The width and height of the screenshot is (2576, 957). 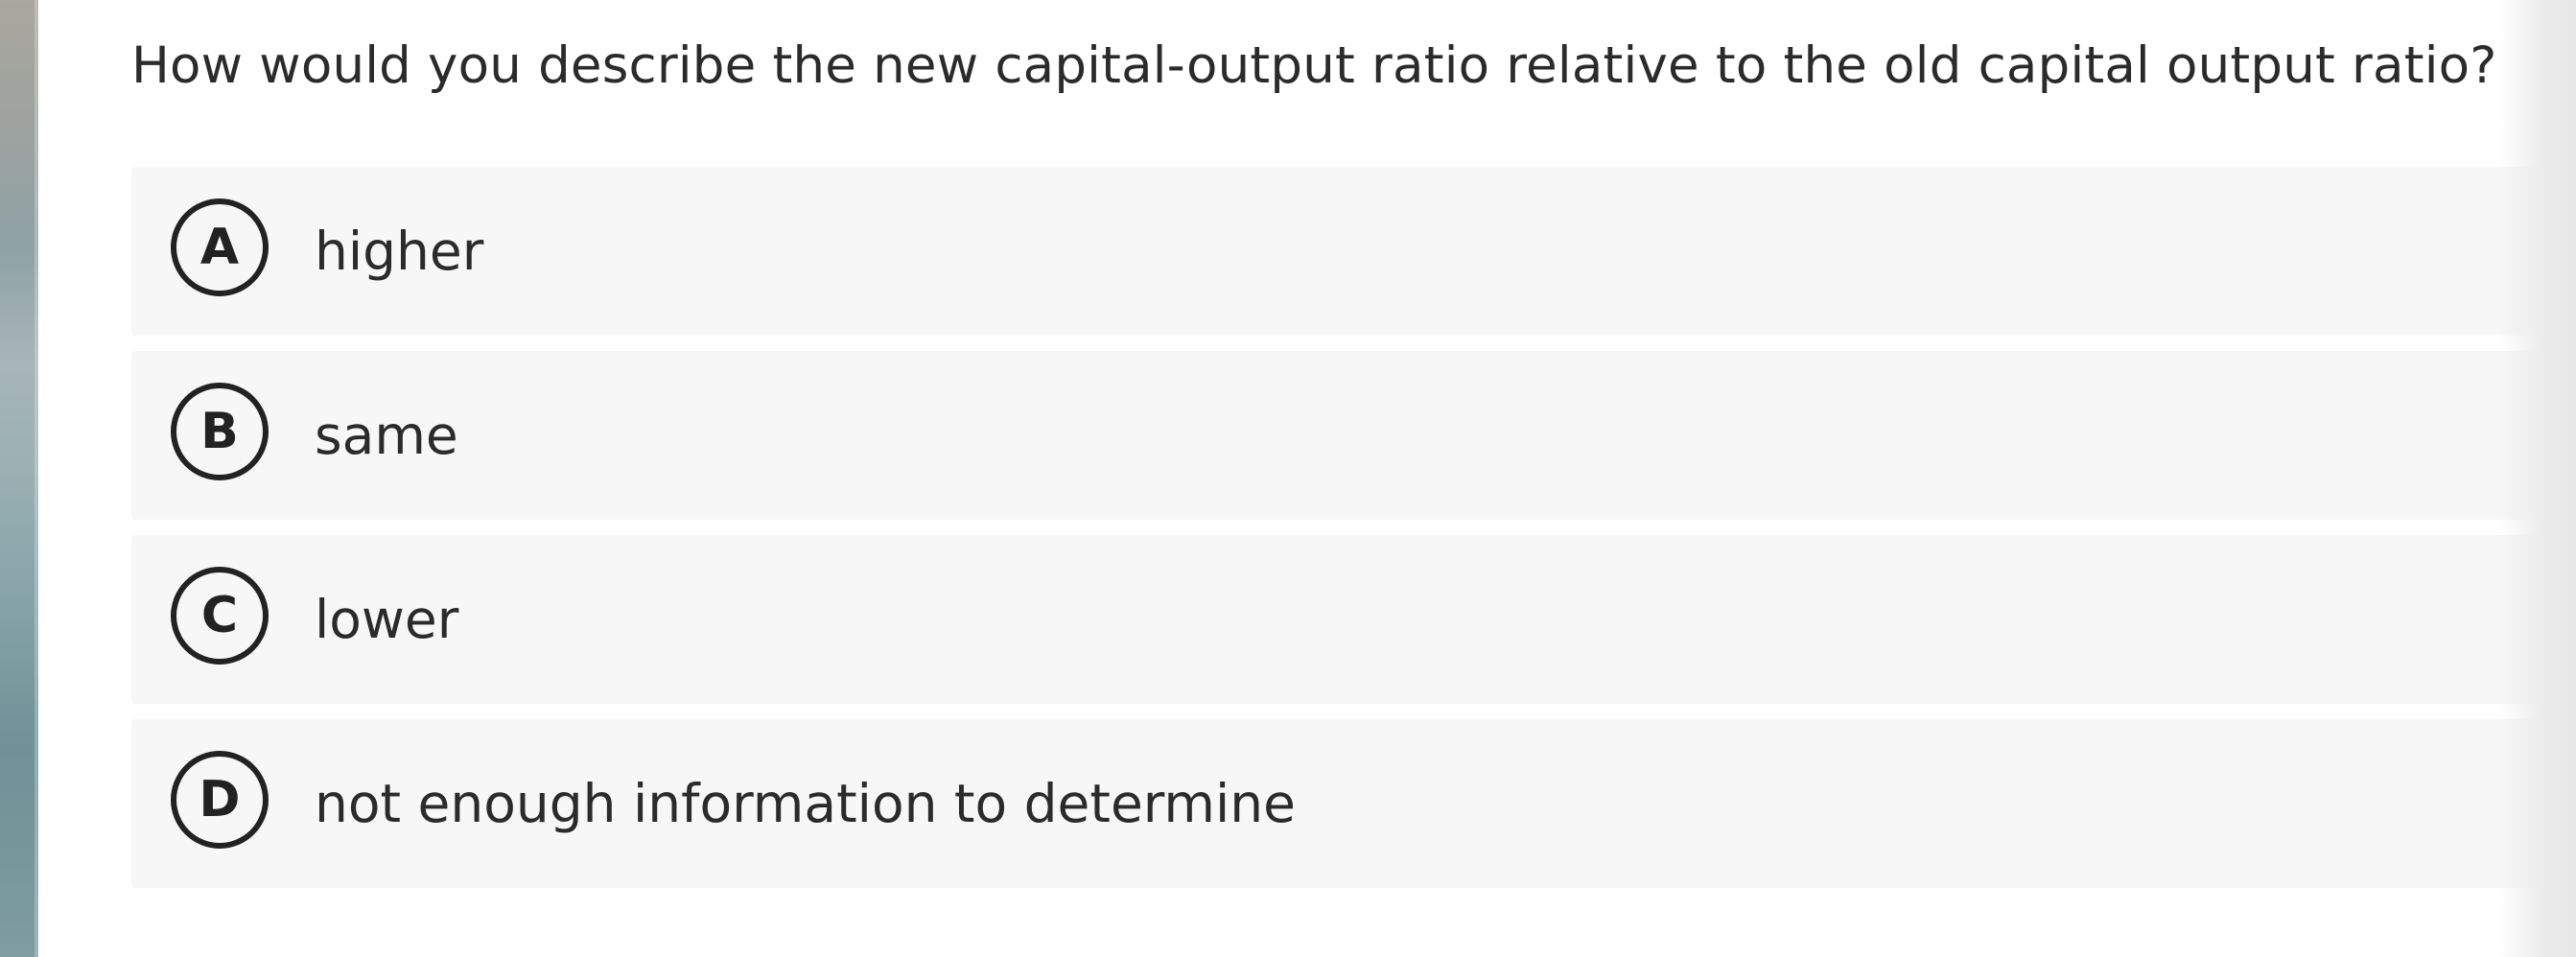 I want to click on option-c-label: lower, so click(x=387, y=620).